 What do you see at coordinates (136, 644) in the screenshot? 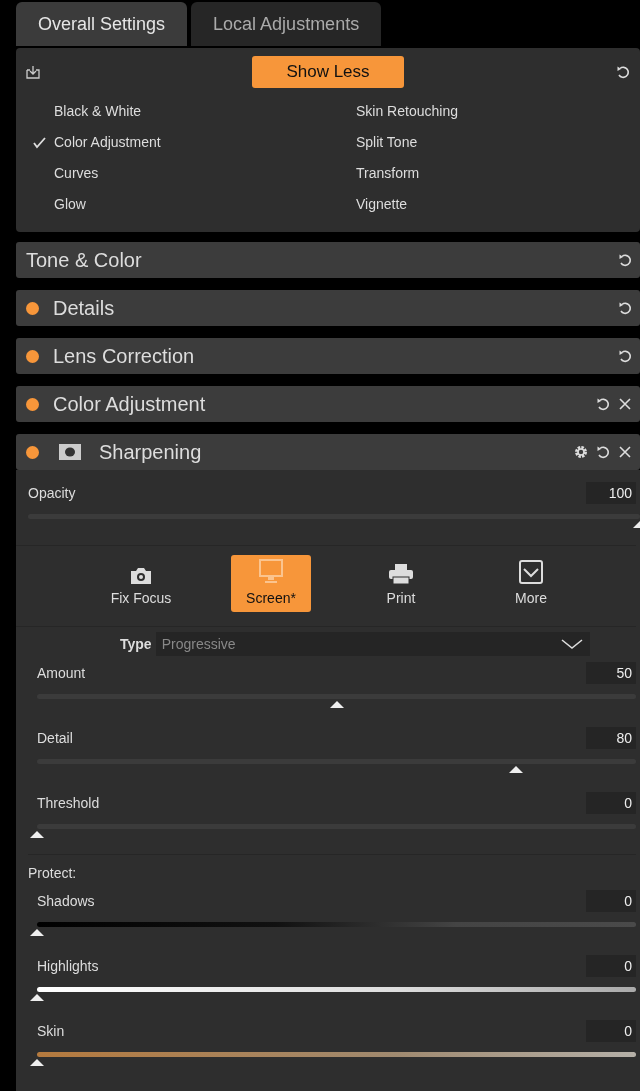
I see `field-label: Type` at bounding box center [136, 644].